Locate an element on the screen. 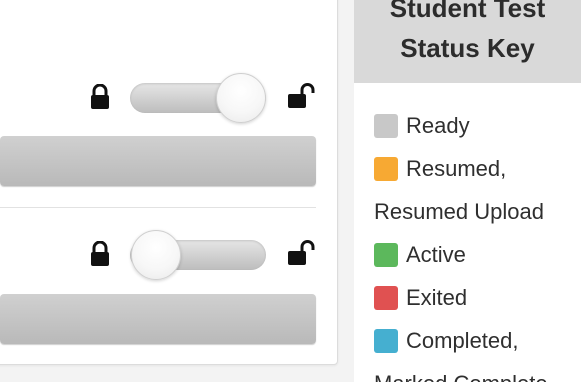 The image size is (581, 382). exited-swatch is located at coordinates (386, 298).